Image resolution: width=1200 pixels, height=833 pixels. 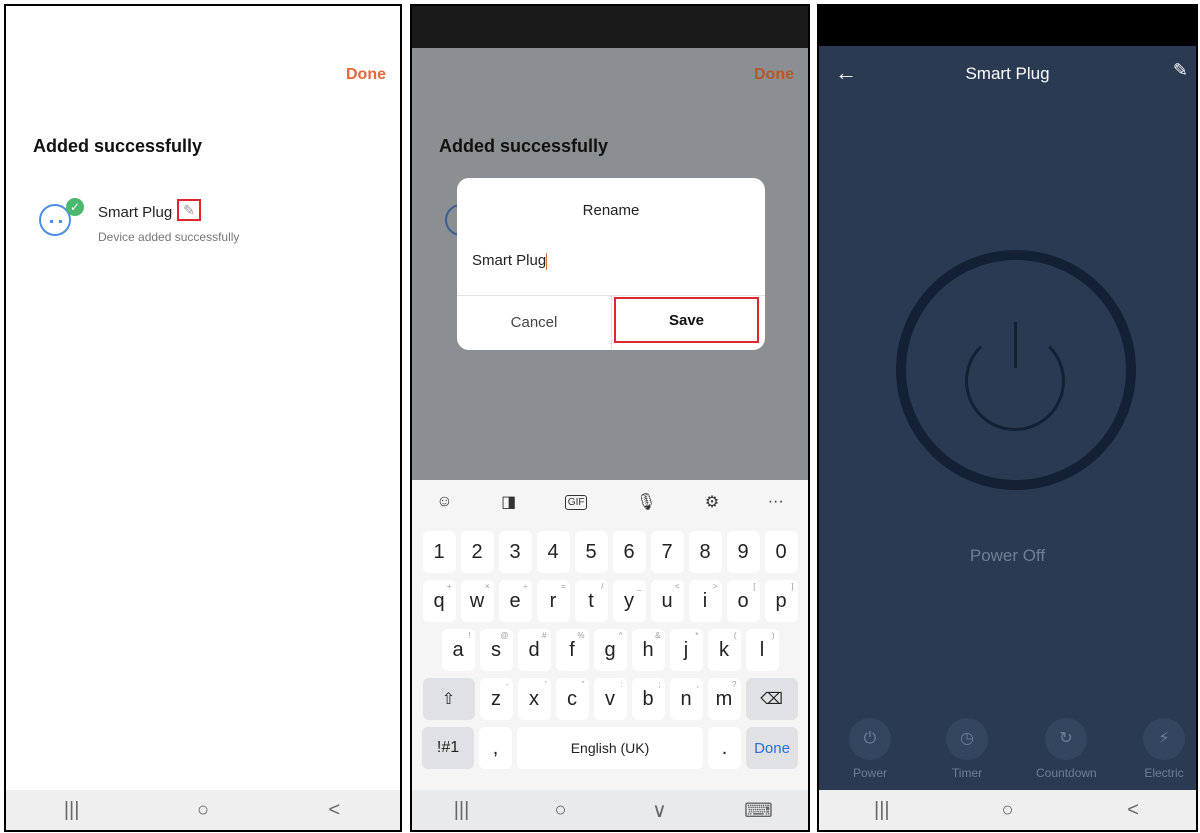 What do you see at coordinates (510, 261) in the screenshot?
I see `rename-input: Smart Plug` at bounding box center [510, 261].